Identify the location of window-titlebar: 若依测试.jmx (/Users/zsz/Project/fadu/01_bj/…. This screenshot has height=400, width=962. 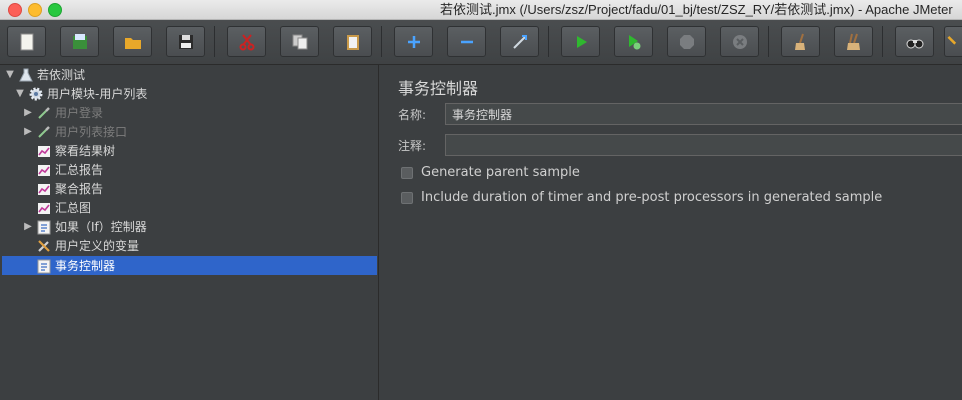
(481, 10).